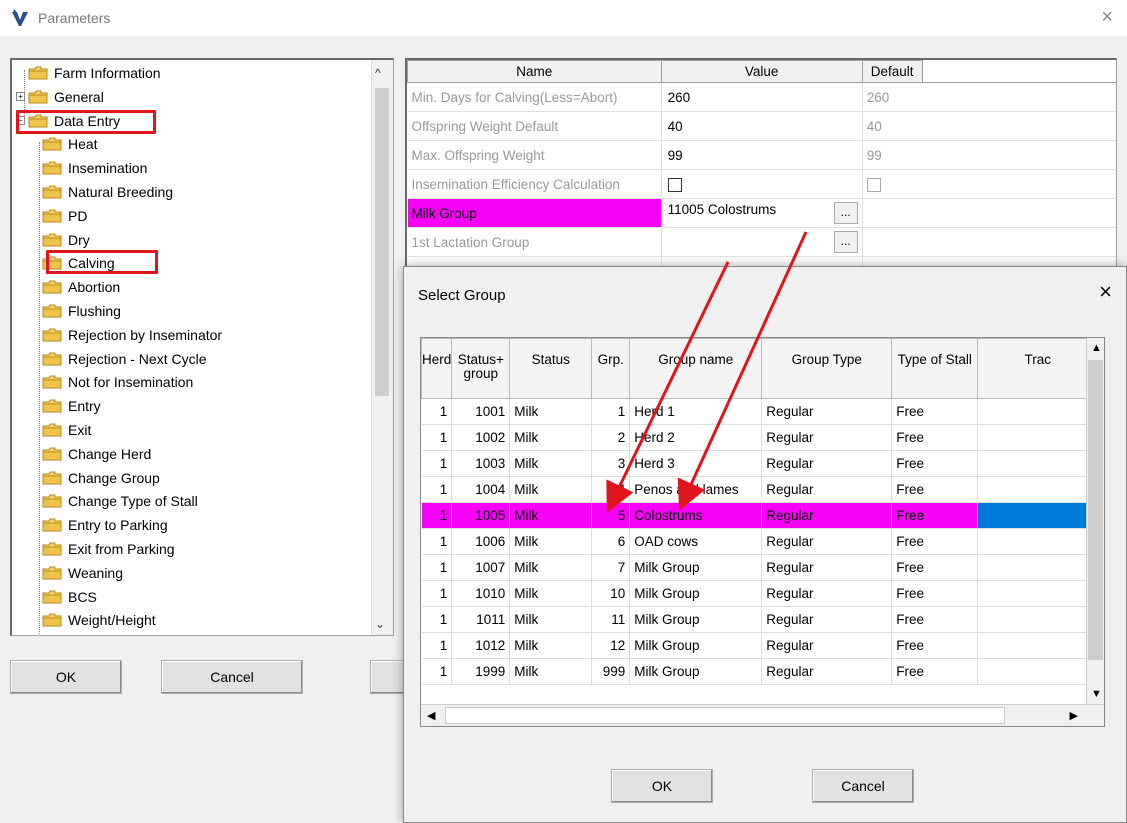  What do you see at coordinates (82, 287) in the screenshot?
I see `tree-item-abortion: Abortion` at bounding box center [82, 287].